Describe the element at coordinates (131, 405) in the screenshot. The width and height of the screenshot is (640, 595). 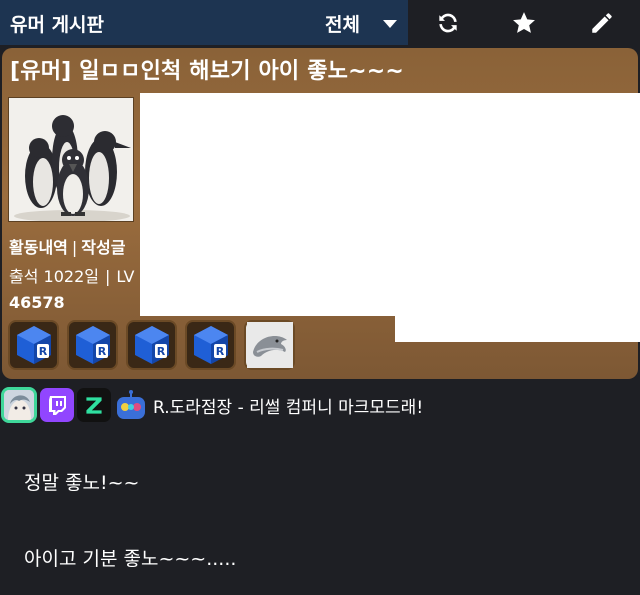
I see `robot-icon` at that location.